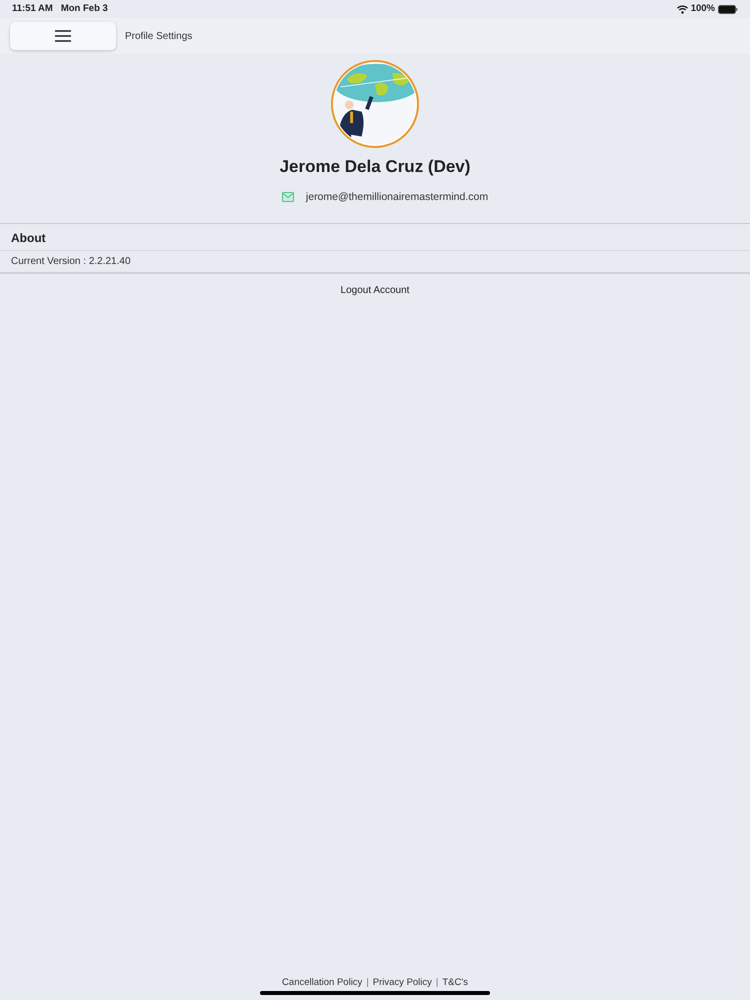  What do you see at coordinates (455, 983) in the screenshot?
I see `footer-link: T&C's` at bounding box center [455, 983].